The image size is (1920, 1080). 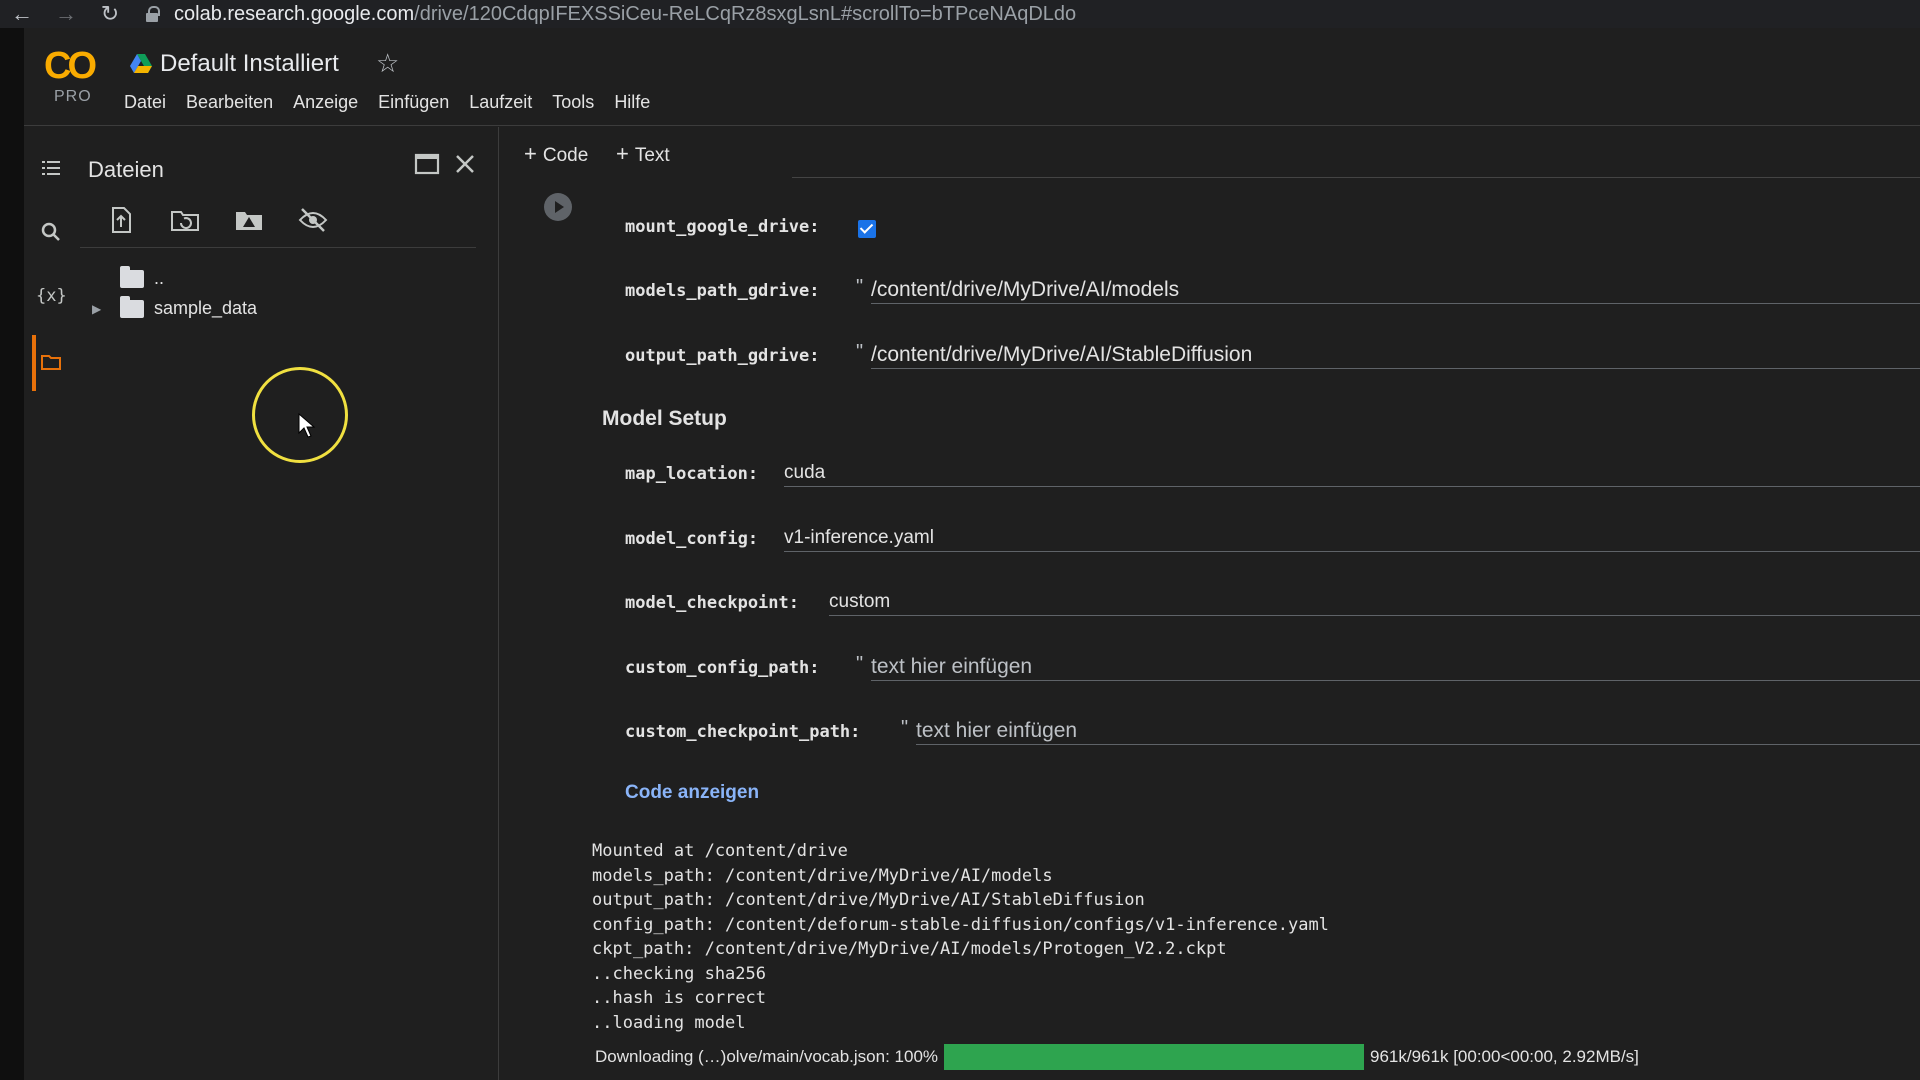 What do you see at coordinates (325, 102) in the screenshot?
I see `menu-anzeige: Anzeige` at bounding box center [325, 102].